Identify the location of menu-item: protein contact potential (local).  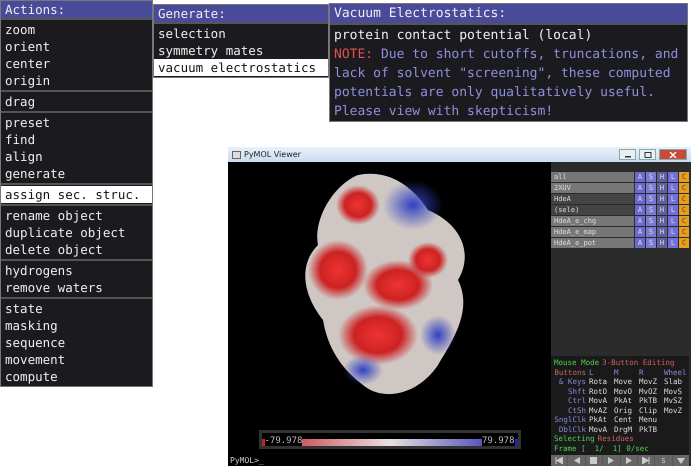
(508, 35).